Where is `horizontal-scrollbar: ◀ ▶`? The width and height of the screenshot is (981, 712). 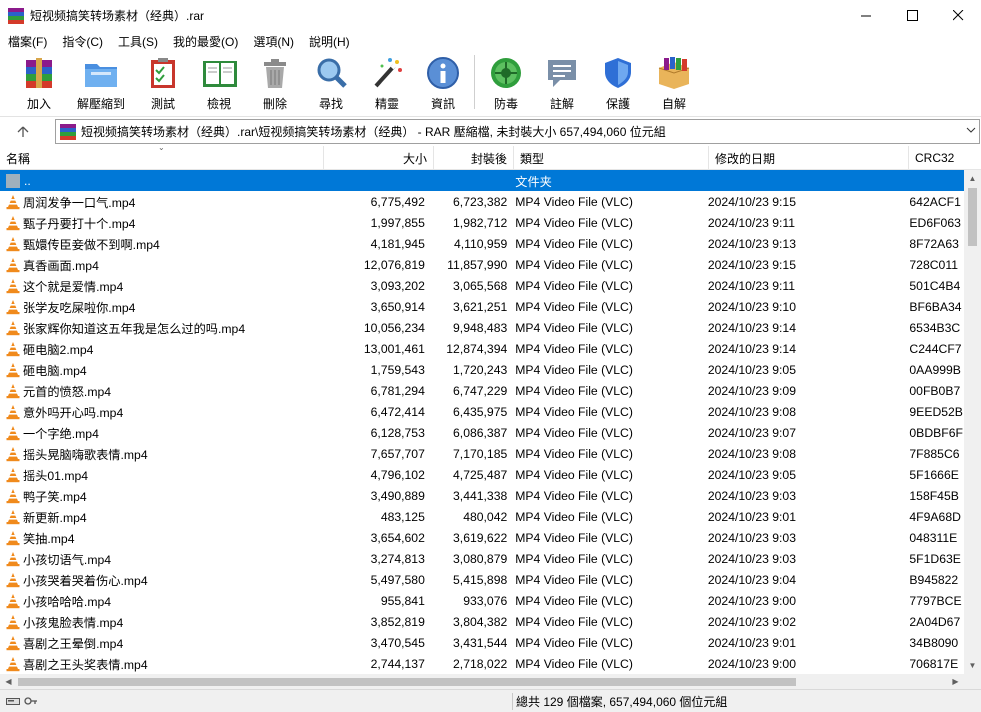
horizontal-scrollbar: ◀ ▶ is located at coordinates (482, 681).